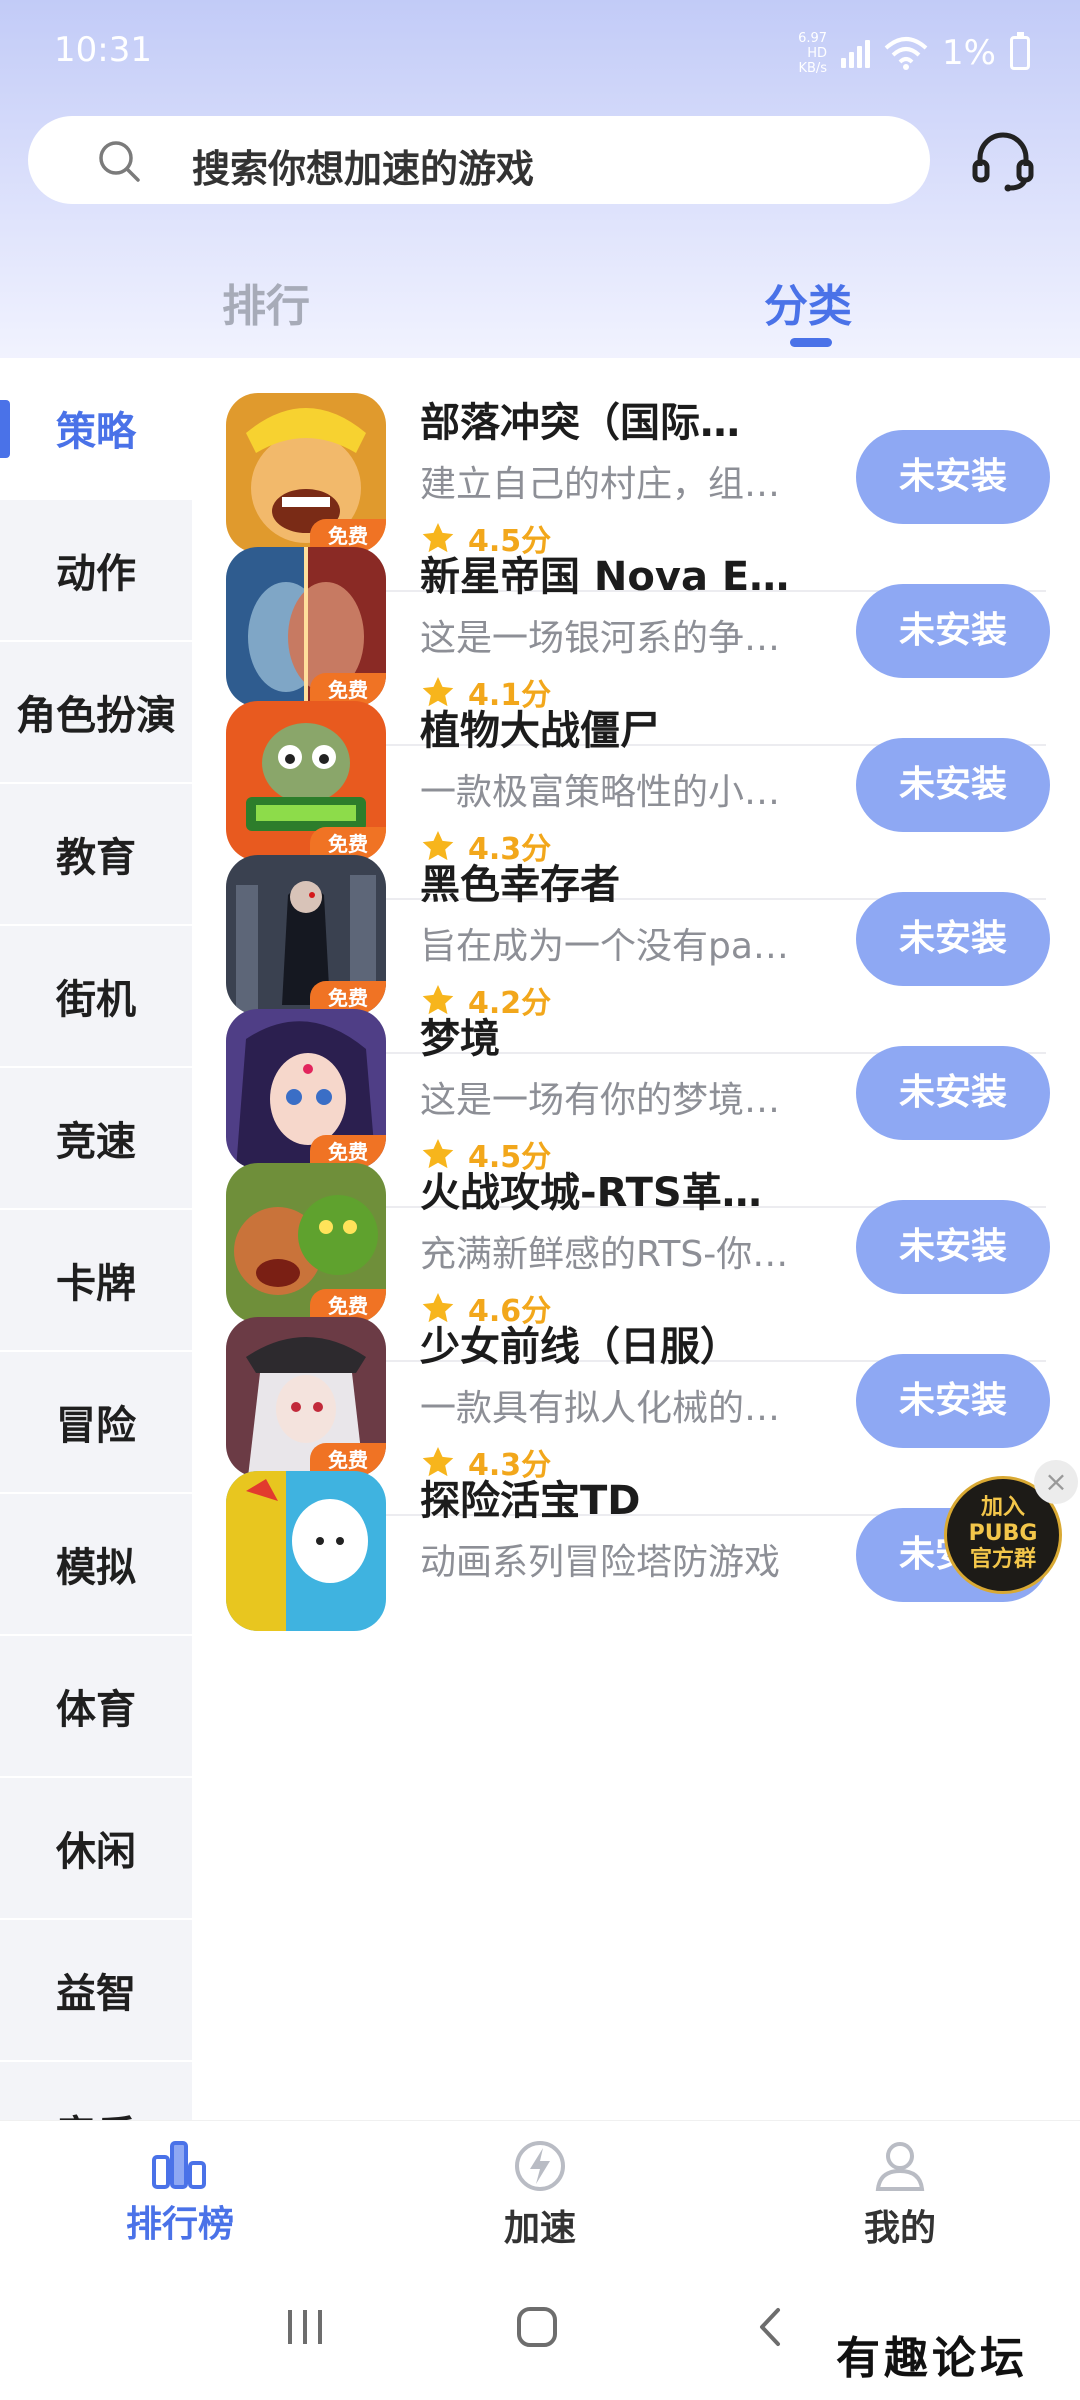 Image resolution: width=1080 pixels, height=2400 pixels. What do you see at coordinates (96, 571) in the screenshot?
I see `sidebar-item-action: 动作` at bounding box center [96, 571].